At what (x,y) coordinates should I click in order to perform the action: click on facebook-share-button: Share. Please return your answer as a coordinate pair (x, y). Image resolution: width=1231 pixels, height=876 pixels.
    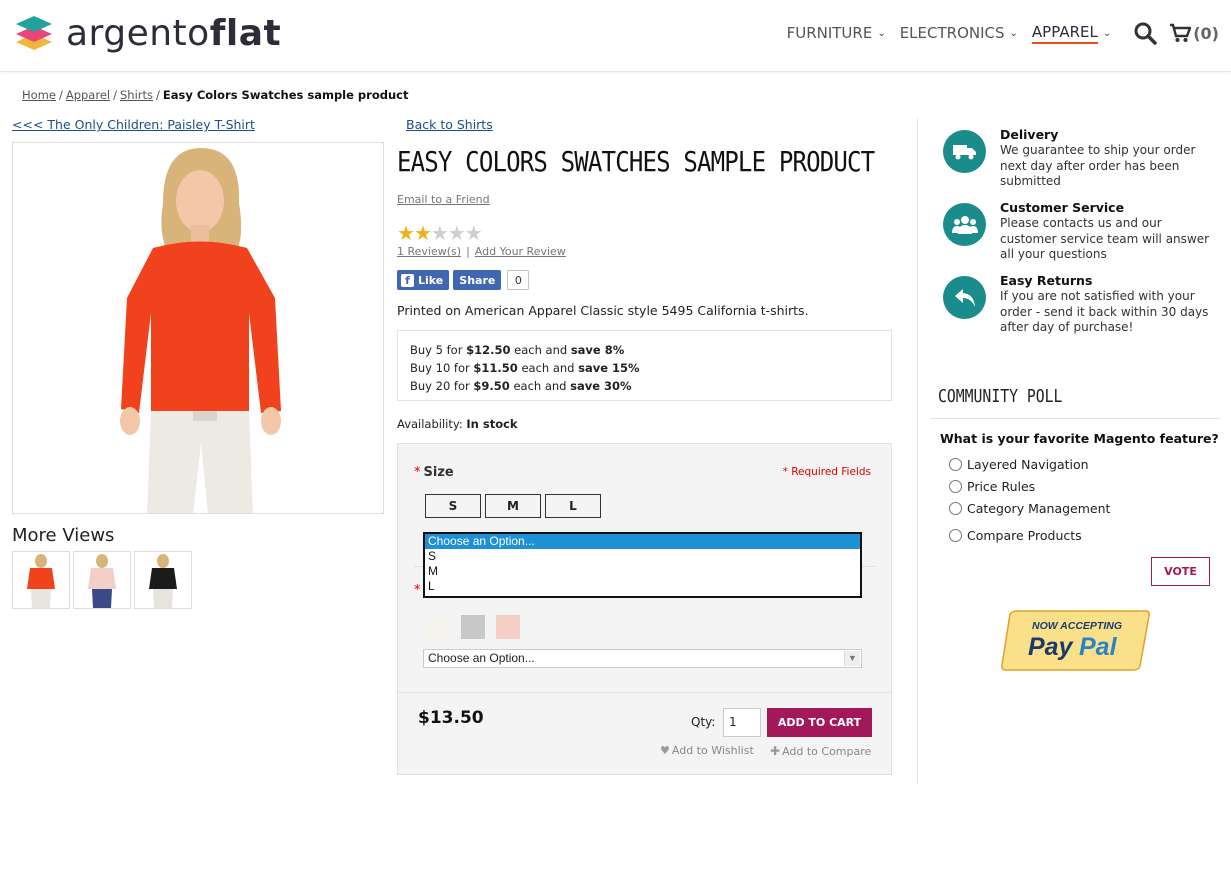
    Looking at the image, I should click on (477, 280).